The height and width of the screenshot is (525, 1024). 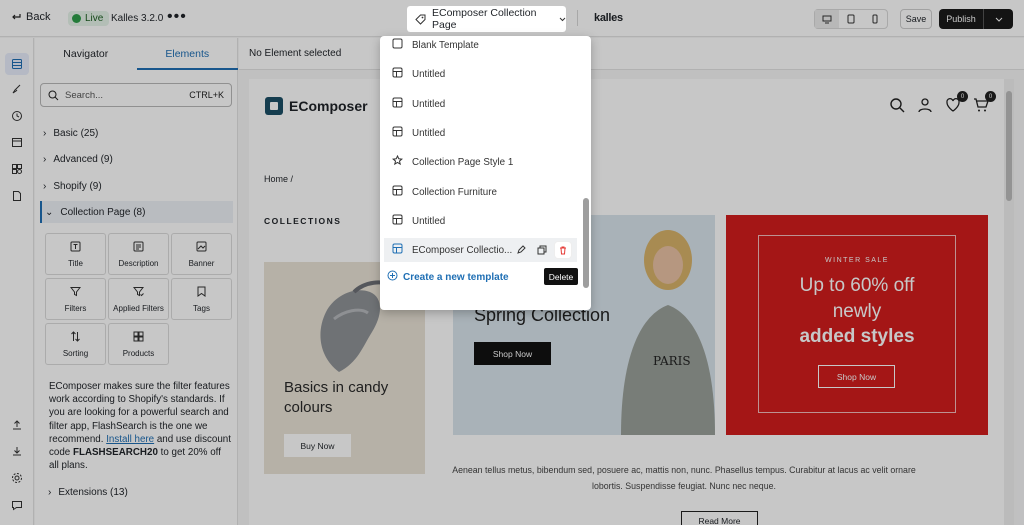 What do you see at coordinates (562, 19) in the screenshot?
I see `chevron-down-icon` at bounding box center [562, 19].